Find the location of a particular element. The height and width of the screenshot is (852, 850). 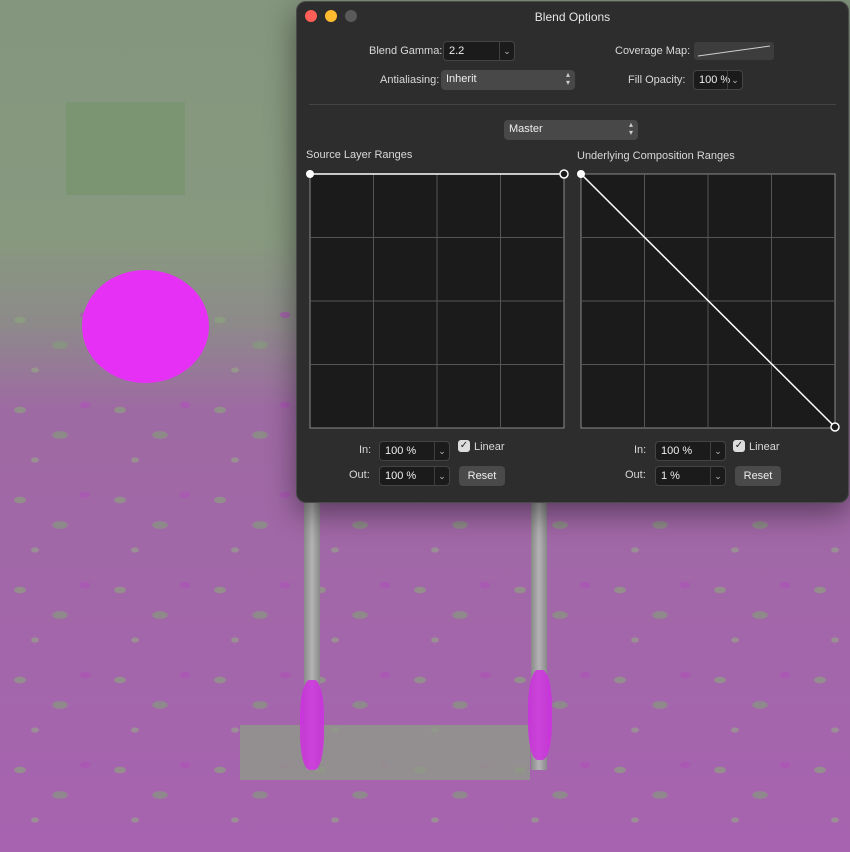

canvas-ellipse-shape is located at coordinates (145, 326).